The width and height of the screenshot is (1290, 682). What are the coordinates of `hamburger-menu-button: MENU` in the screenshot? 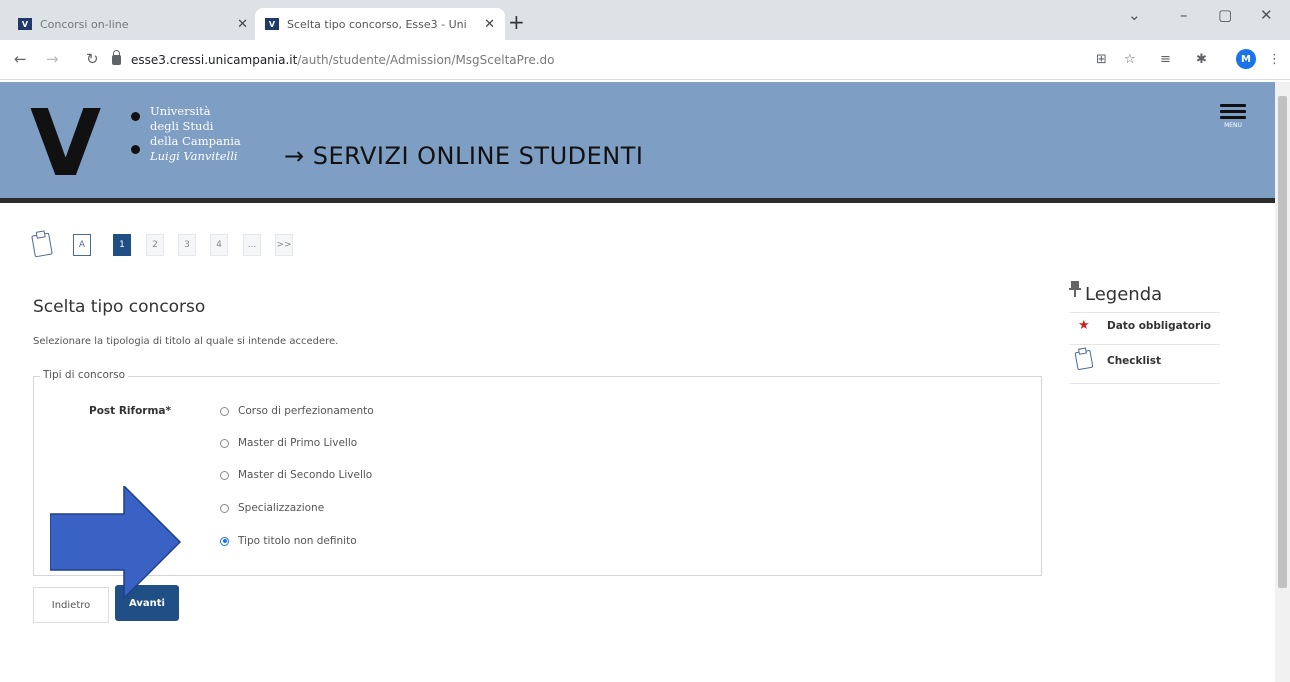 It's located at (1233, 116).